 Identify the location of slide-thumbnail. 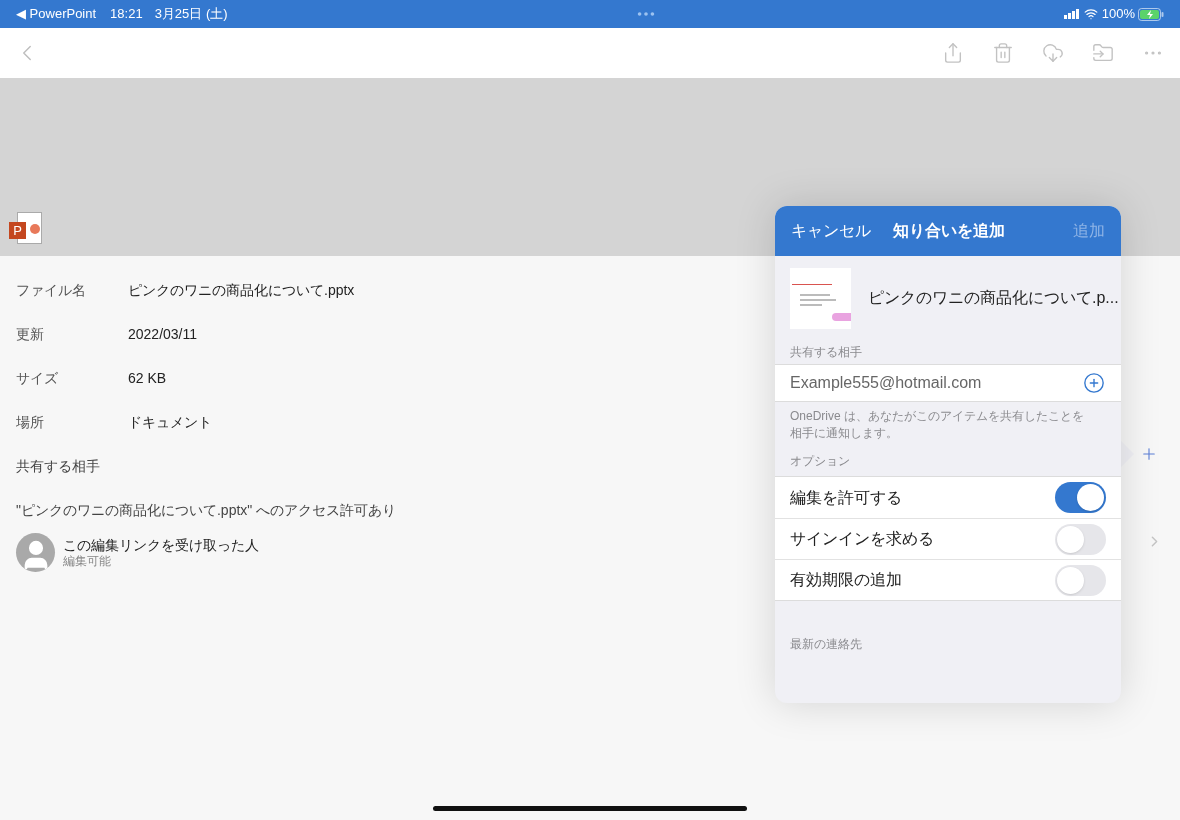
(820, 298).